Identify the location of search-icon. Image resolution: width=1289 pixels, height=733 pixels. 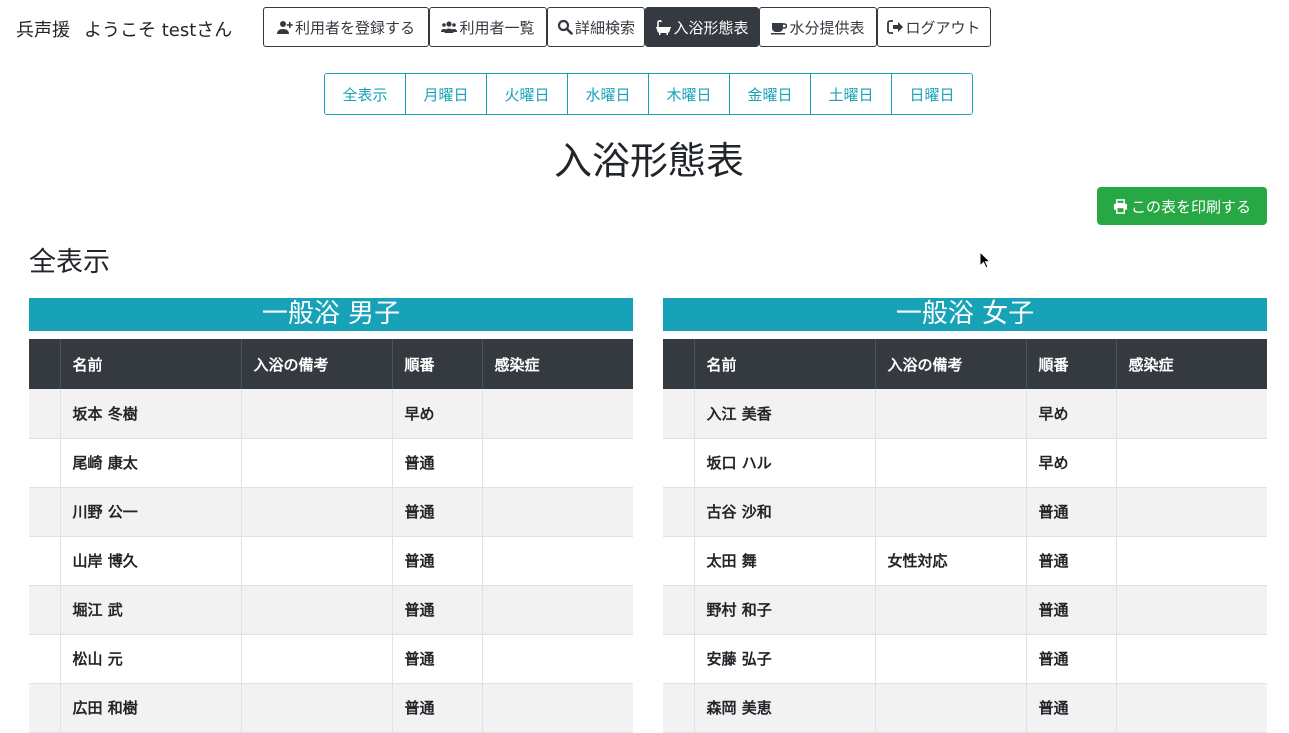
(565, 27).